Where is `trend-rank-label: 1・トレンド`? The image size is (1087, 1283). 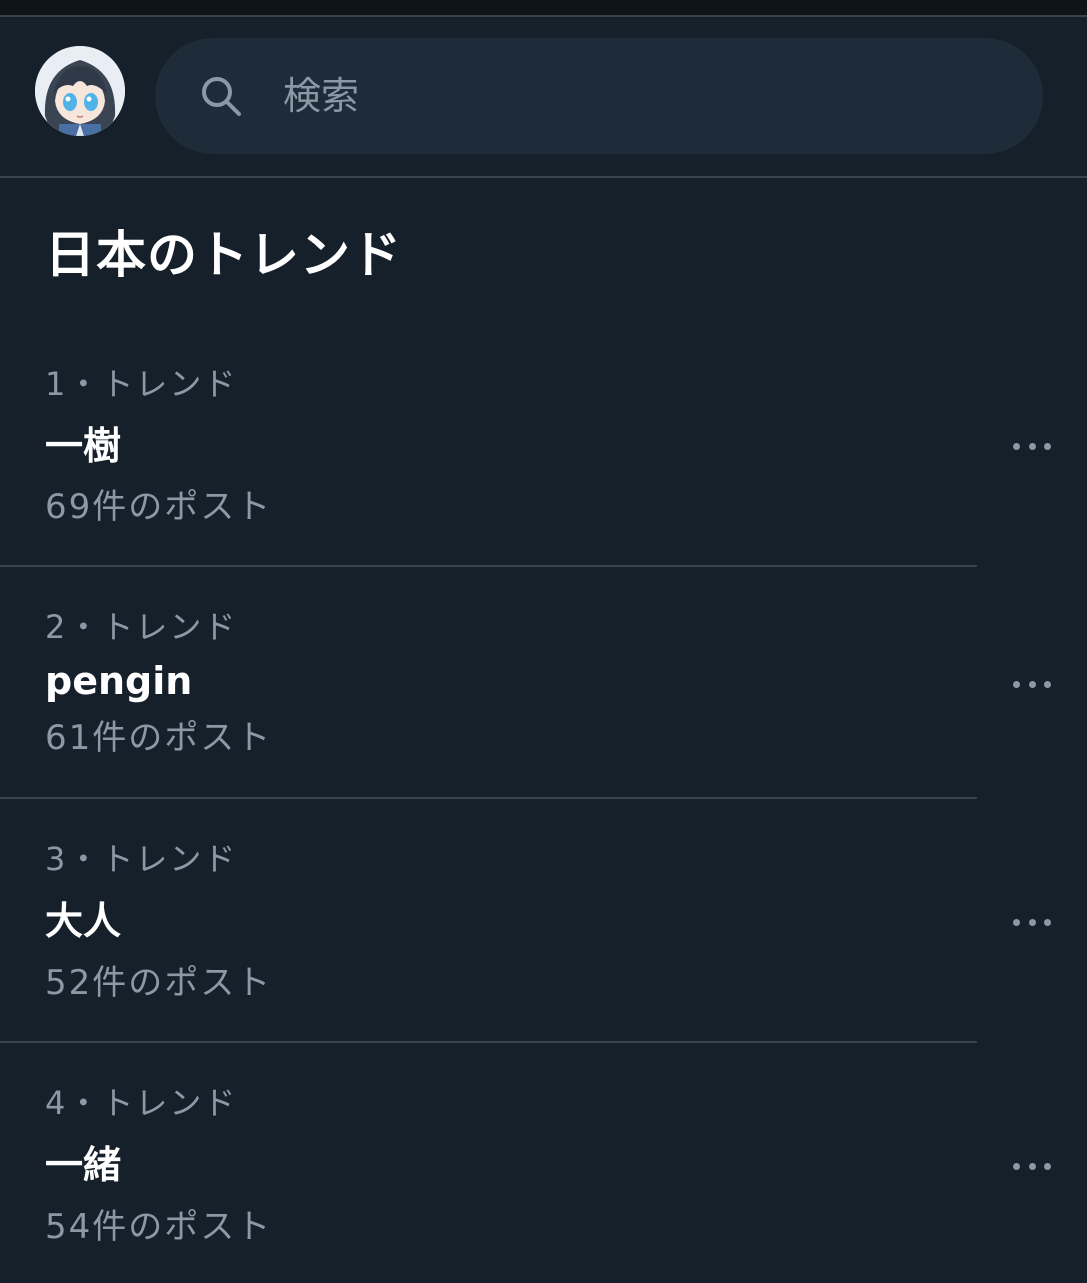 trend-rank-label: 1・トレンド is located at coordinates (141, 384).